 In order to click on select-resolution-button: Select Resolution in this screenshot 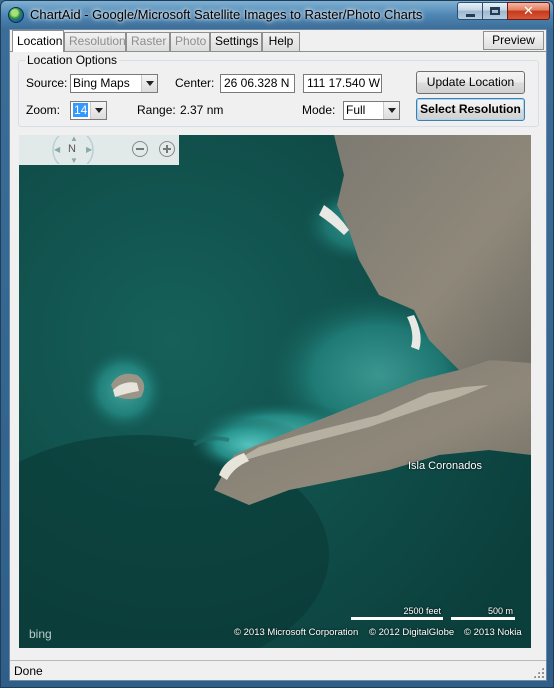, I will do `click(470, 109)`.